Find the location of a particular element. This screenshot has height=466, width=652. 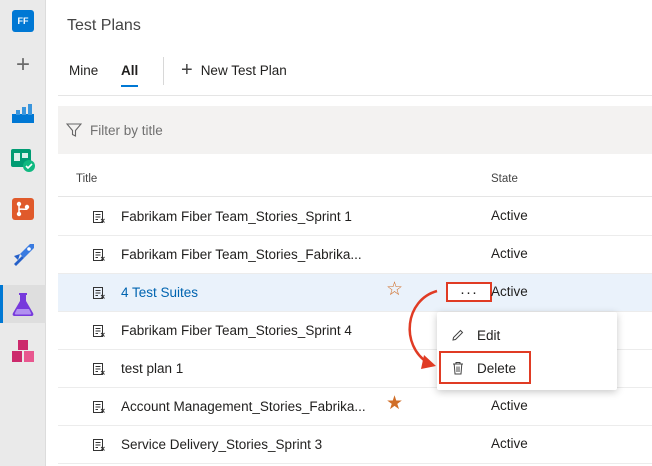

new-test-plan-button: + New Test Plan is located at coordinates (234, 70).